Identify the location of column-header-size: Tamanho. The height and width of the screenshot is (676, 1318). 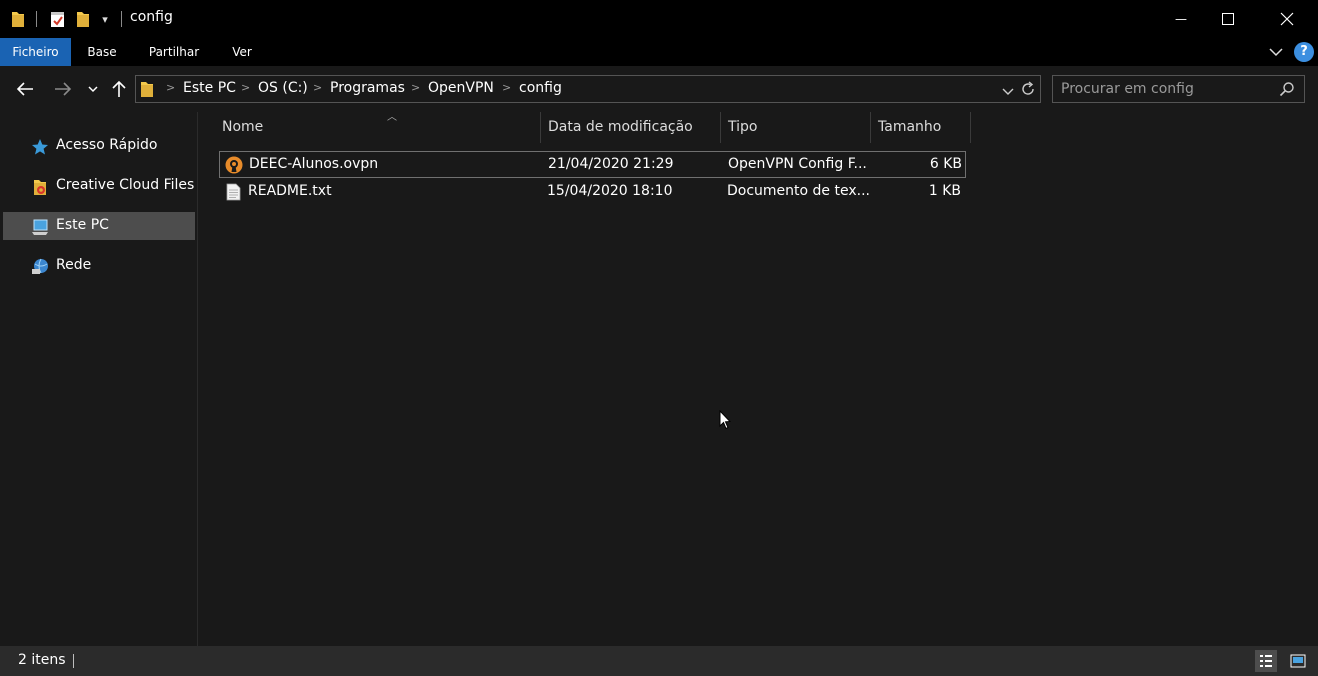
(921, 127).